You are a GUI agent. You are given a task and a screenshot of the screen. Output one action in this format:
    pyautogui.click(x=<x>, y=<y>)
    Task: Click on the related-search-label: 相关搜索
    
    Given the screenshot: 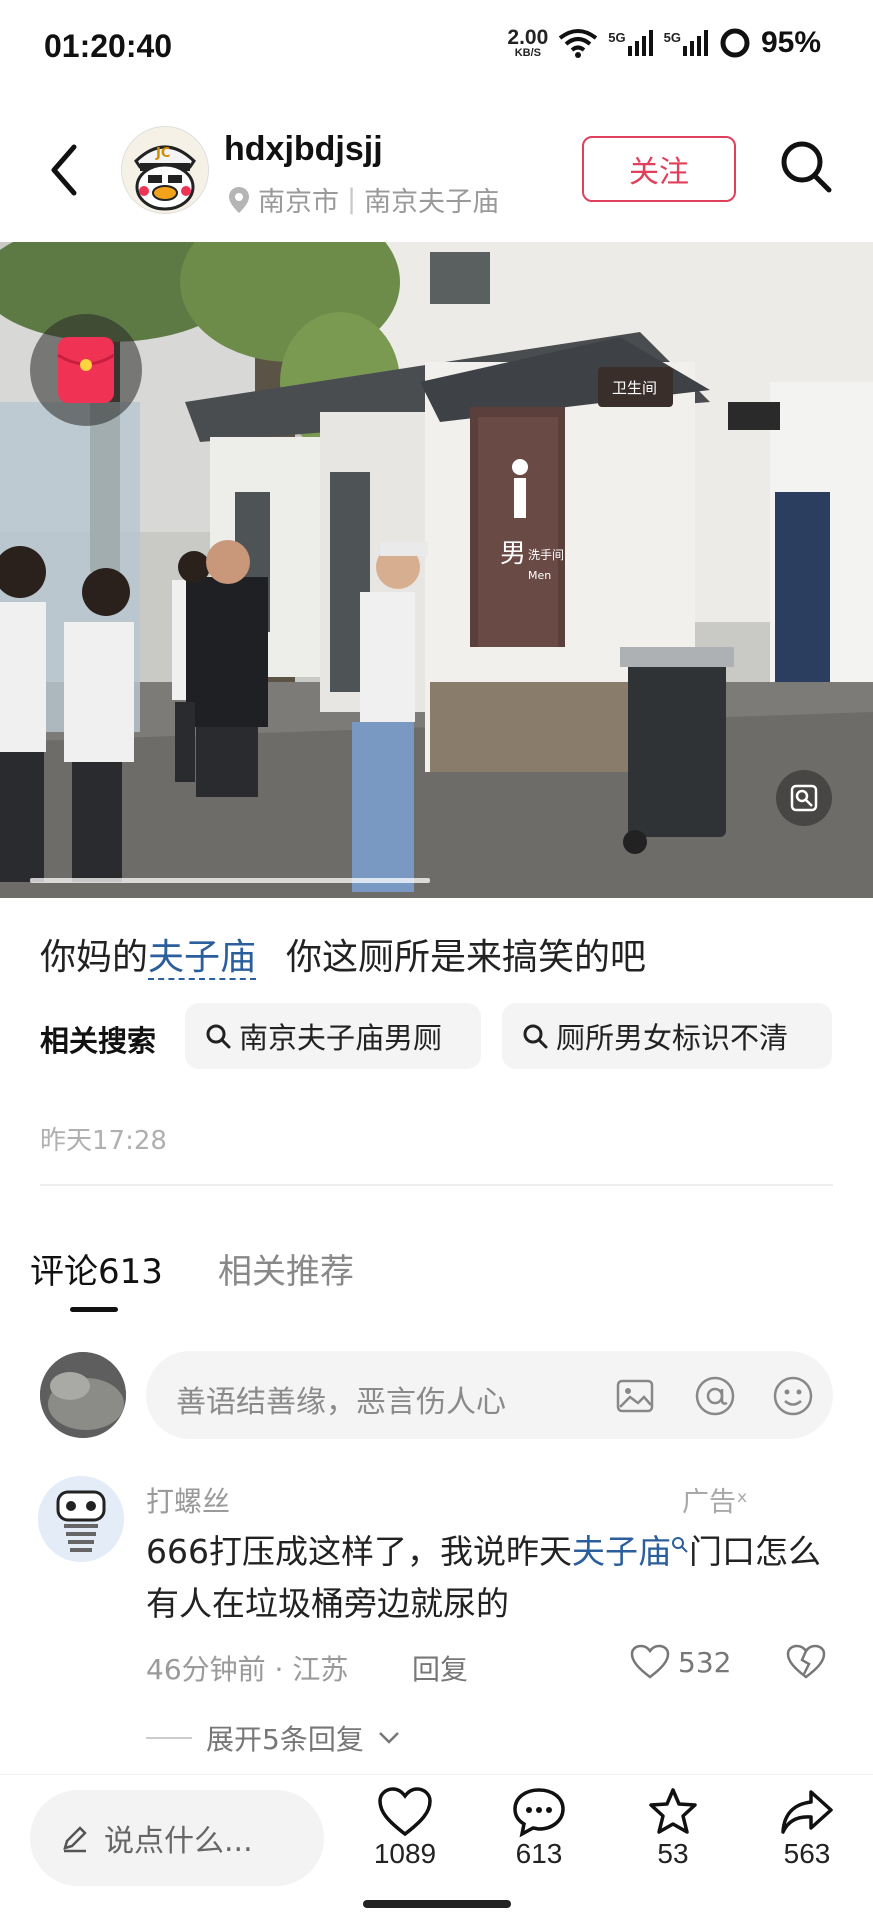 What is the action you would take?
    pyautogui.click(x=98, y=1041)
    